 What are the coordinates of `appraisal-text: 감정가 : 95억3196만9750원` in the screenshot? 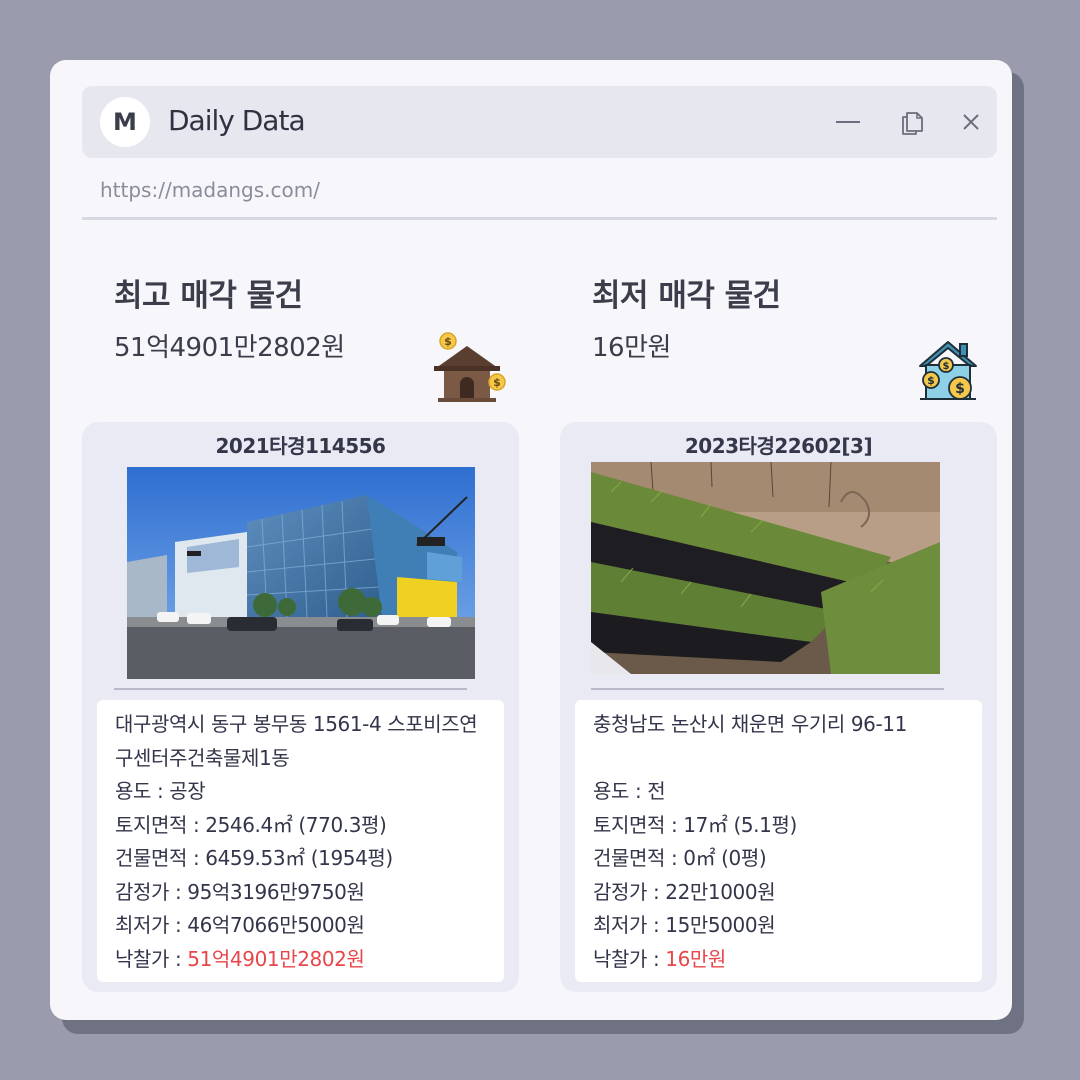 It's located at (240, 891).